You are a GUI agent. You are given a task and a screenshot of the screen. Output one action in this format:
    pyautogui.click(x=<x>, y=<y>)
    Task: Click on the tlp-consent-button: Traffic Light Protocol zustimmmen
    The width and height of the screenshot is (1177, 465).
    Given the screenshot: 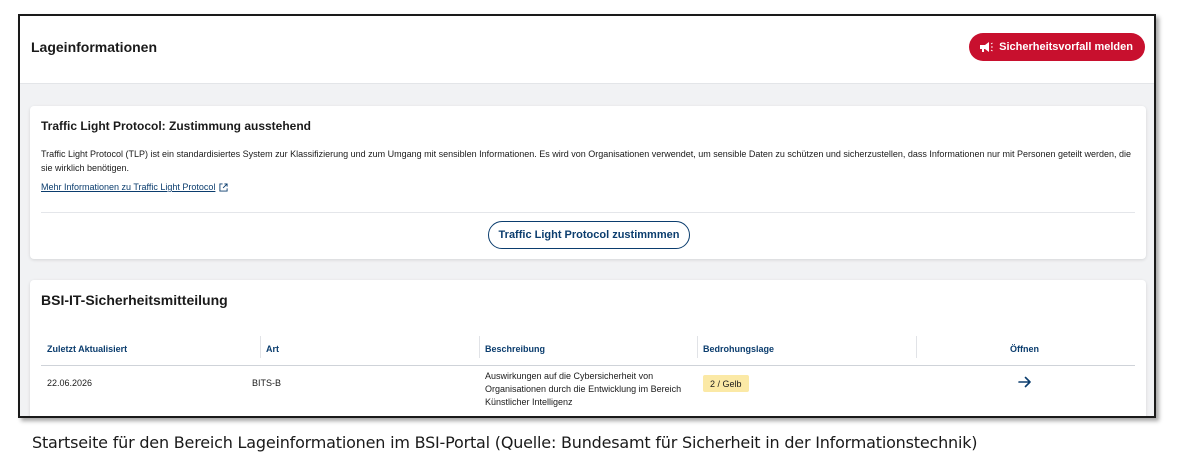 What is the action you would take?
    pyautogui.click(x=589, y=235)
    